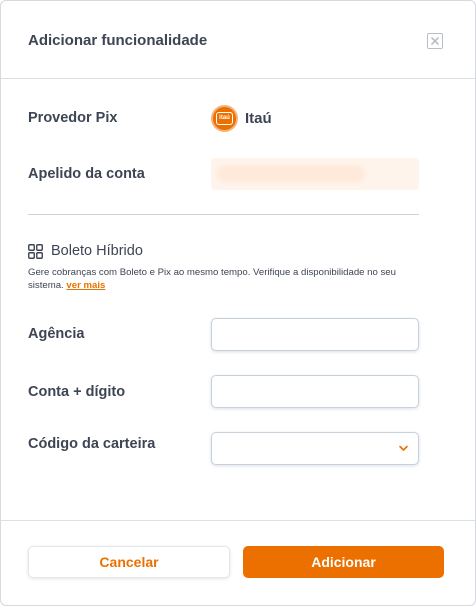  Describe the element at coordinates (118, 40) in the screenshot. I see `modal-title: Adicionar funcionalidade` at that location.